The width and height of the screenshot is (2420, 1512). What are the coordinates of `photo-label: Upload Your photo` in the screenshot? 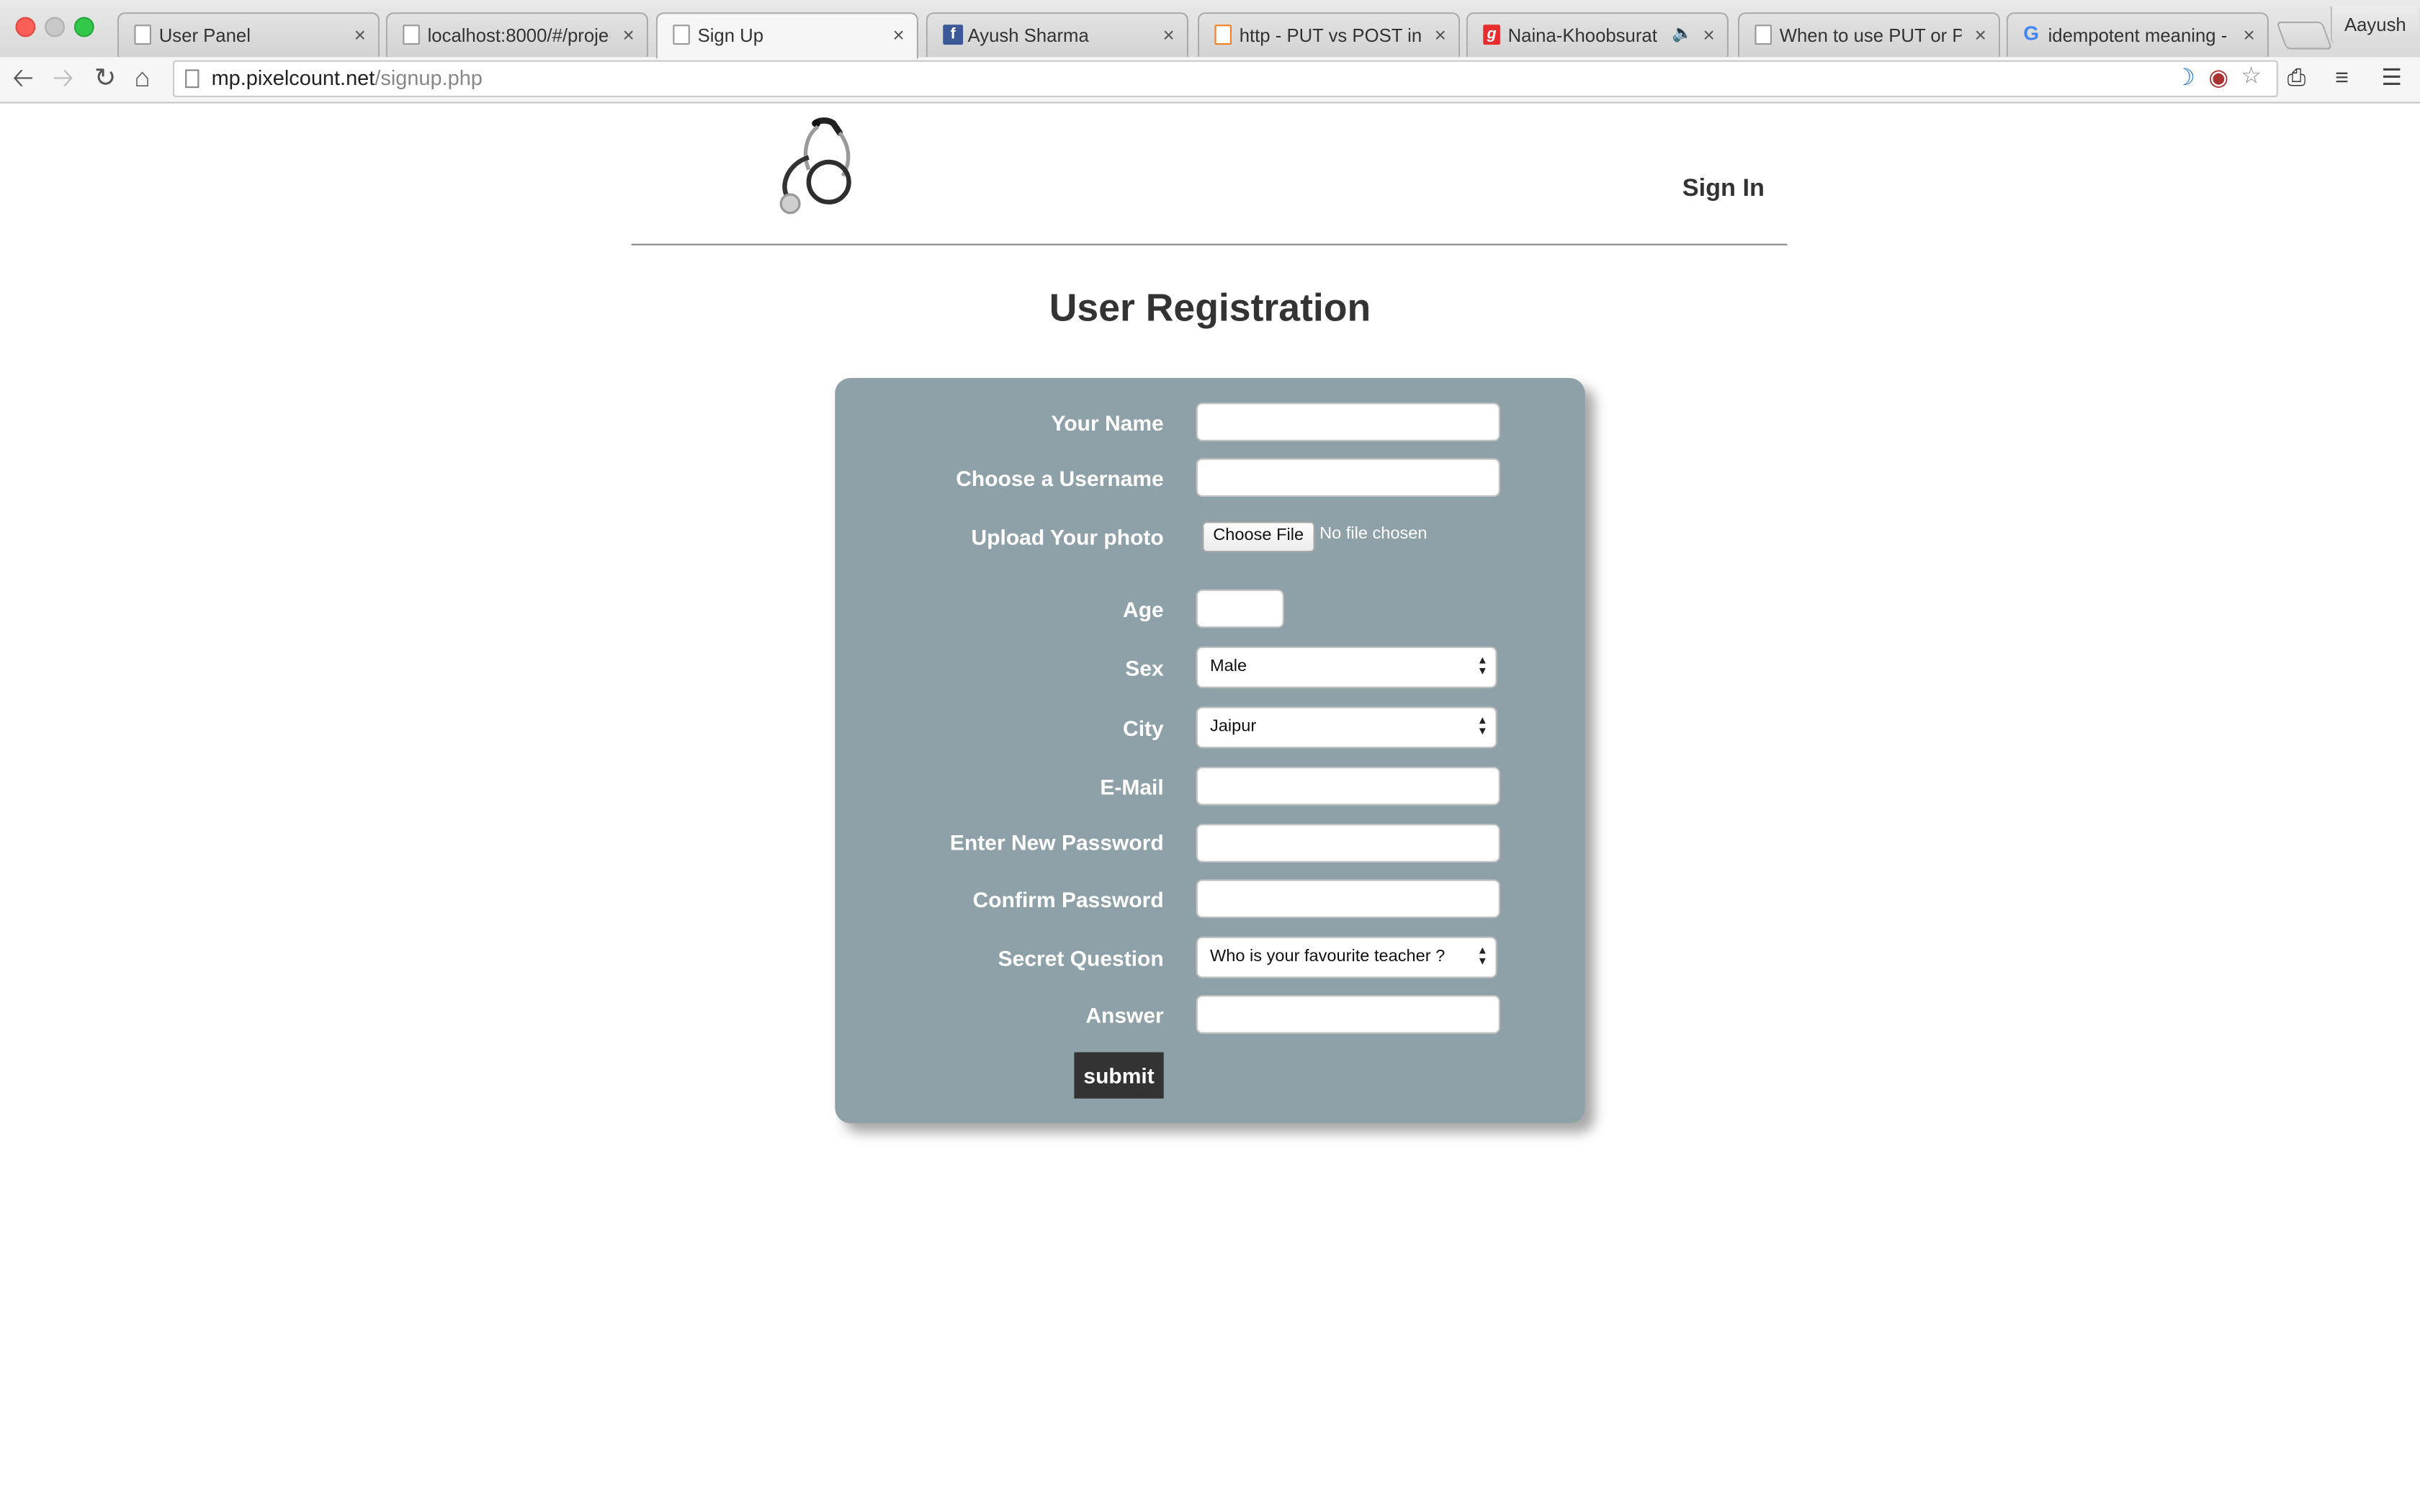 It's located at (1067, 536).